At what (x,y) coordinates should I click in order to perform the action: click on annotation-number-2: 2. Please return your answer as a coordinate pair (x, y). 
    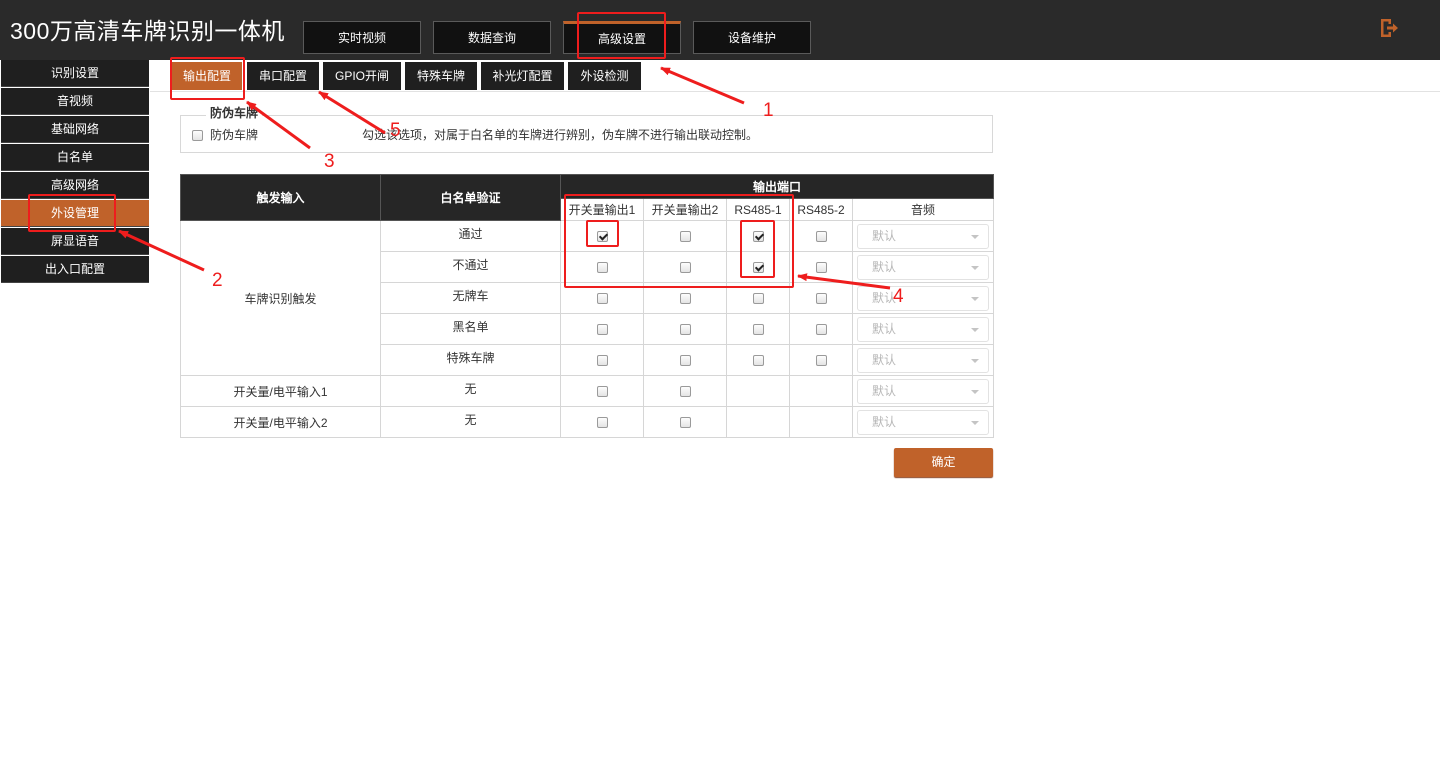
    Looking at the image, I should click on (217, 280).